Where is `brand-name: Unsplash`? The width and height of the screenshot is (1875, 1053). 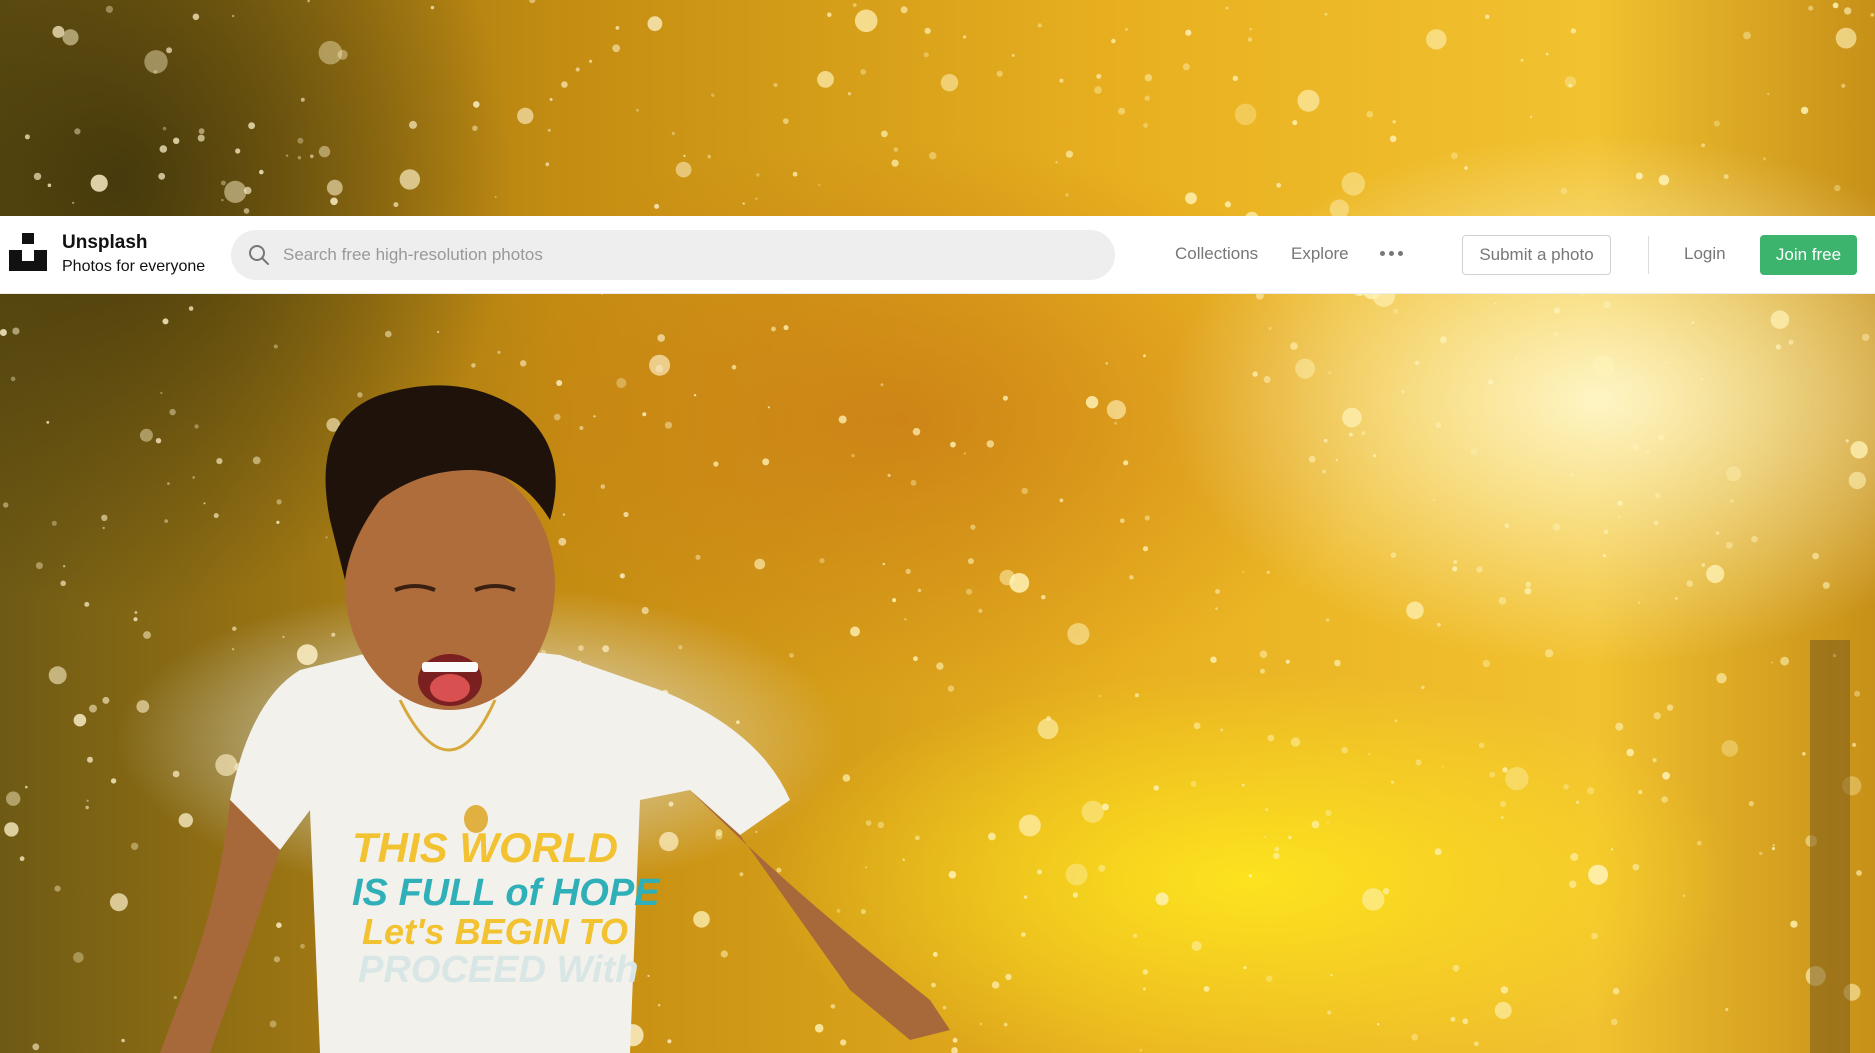
brand-name: Unsplash is located at coordinates (105, 243).